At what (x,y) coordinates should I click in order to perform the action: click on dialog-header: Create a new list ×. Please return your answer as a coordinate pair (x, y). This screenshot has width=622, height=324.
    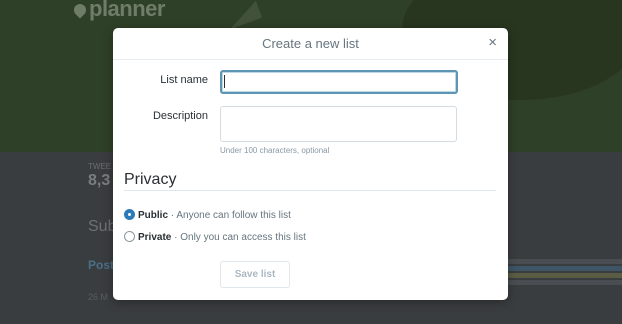
    Looking at the image, I should click on (310, 44).